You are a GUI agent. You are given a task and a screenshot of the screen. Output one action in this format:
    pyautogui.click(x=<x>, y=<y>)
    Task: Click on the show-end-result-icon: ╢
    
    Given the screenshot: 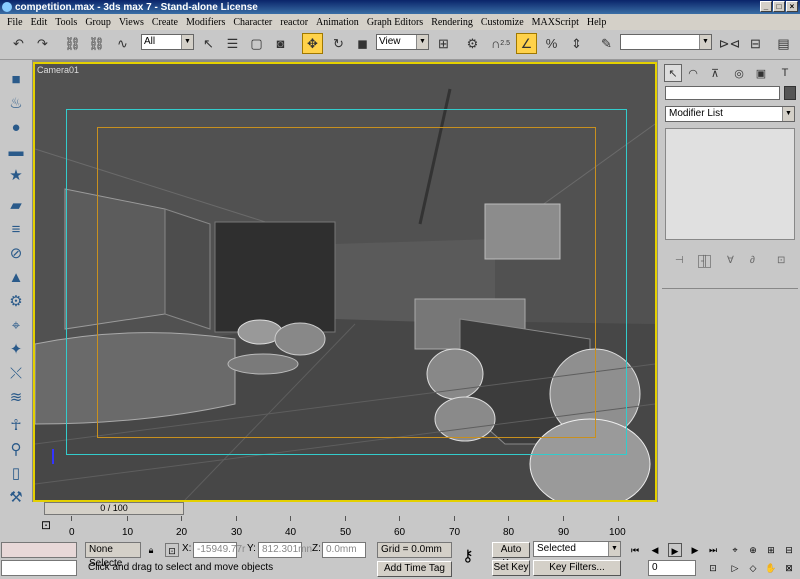 What is the action you would take?
    pyautogui.click(x=705, y=261)
    